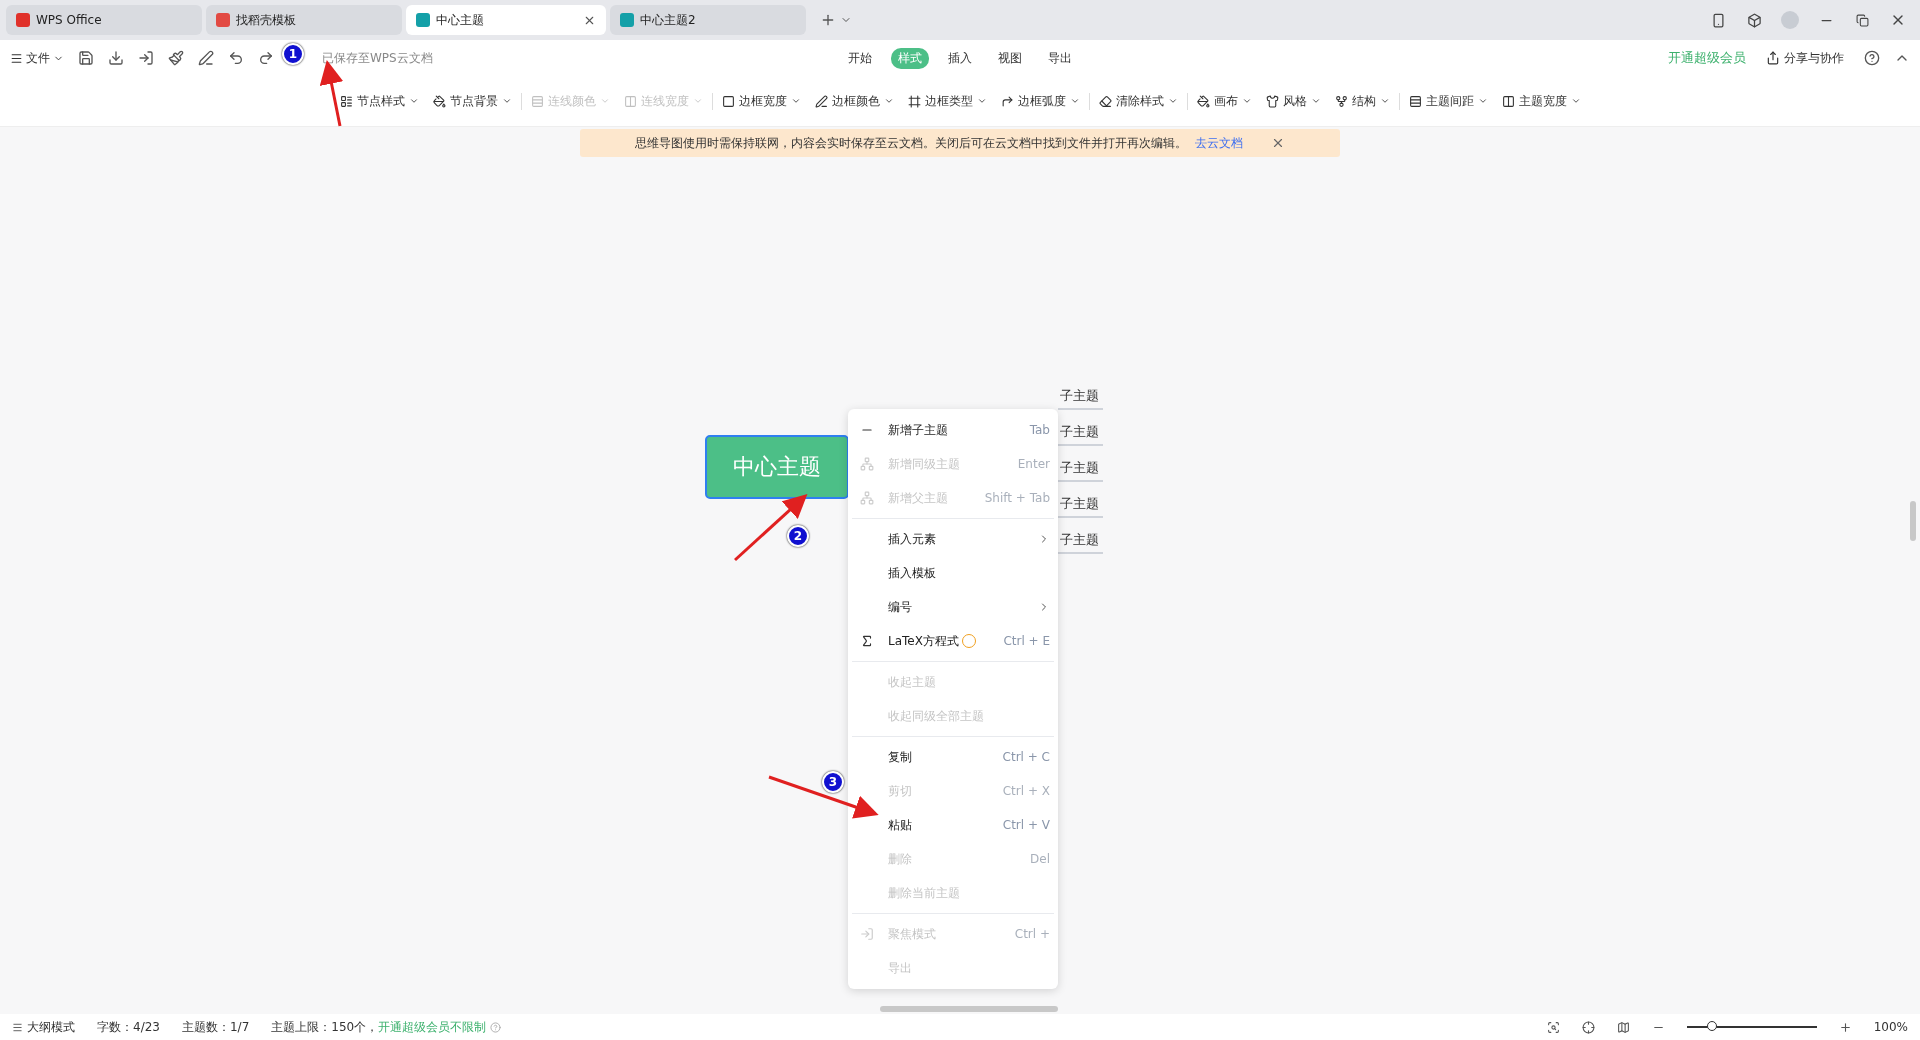 The width and height of the screenshot is (1920, 1040). I want to click on format-dropdown: 边框类型, so click(947, 101).